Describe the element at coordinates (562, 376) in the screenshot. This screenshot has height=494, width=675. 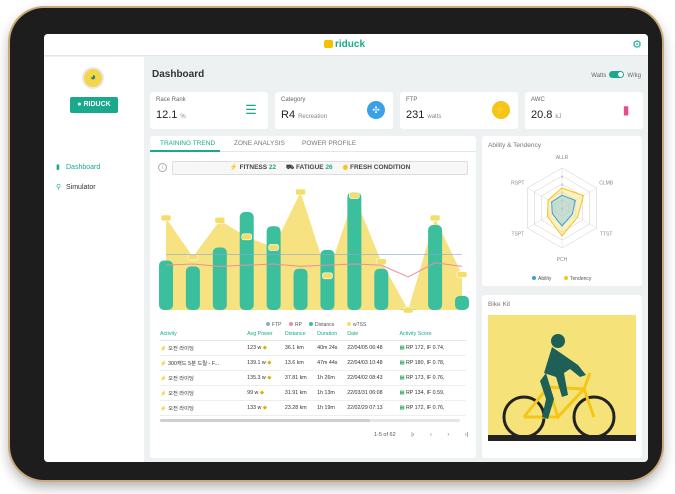
I see `bike-kit-panel: Bike Kit` at that location.